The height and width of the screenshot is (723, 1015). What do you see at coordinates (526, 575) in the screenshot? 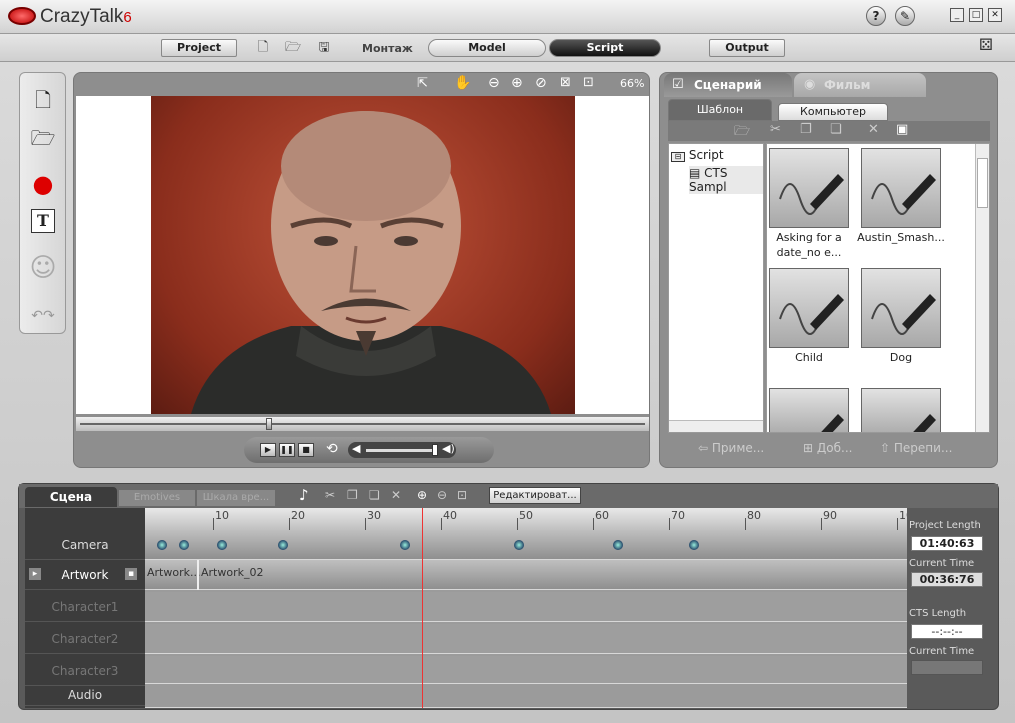
I see `track-artwork: Artwork... Artwork_02` at bounding box center [526, 575].